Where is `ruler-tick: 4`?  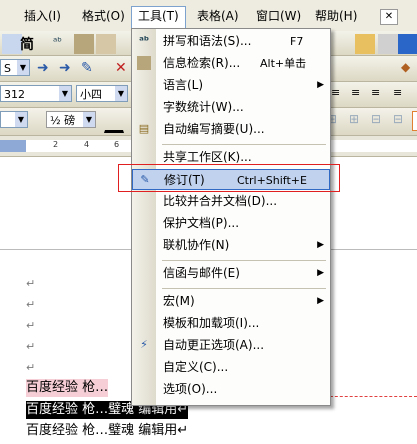 ruler-tick: 4 is located at coordinates (87, 144).